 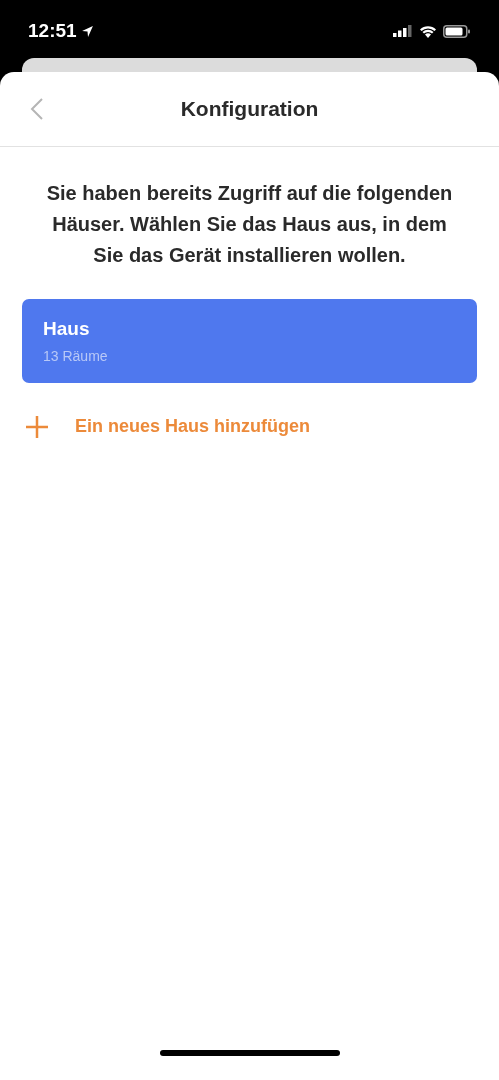 What do you see at coordinates (87, 31) in the screenshot?
I see `location-arrow-icon` at bounding box center [87, 31].